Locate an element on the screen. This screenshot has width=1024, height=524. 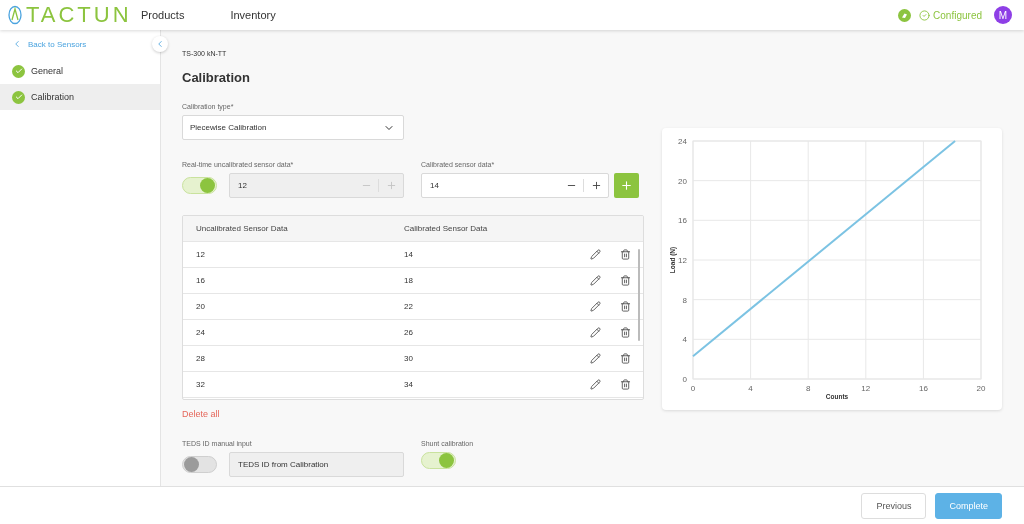
number-field: 14 is located at coordinates (515, 185).